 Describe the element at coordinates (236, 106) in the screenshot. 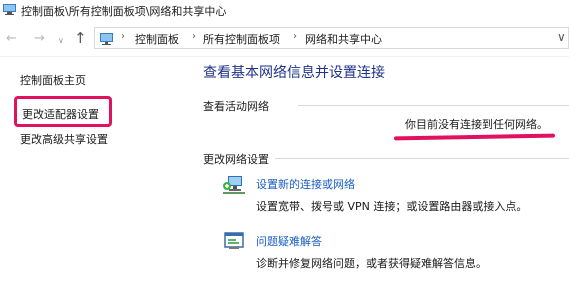

I see `section-heading-active-networks: 查看活动网络` at that location.